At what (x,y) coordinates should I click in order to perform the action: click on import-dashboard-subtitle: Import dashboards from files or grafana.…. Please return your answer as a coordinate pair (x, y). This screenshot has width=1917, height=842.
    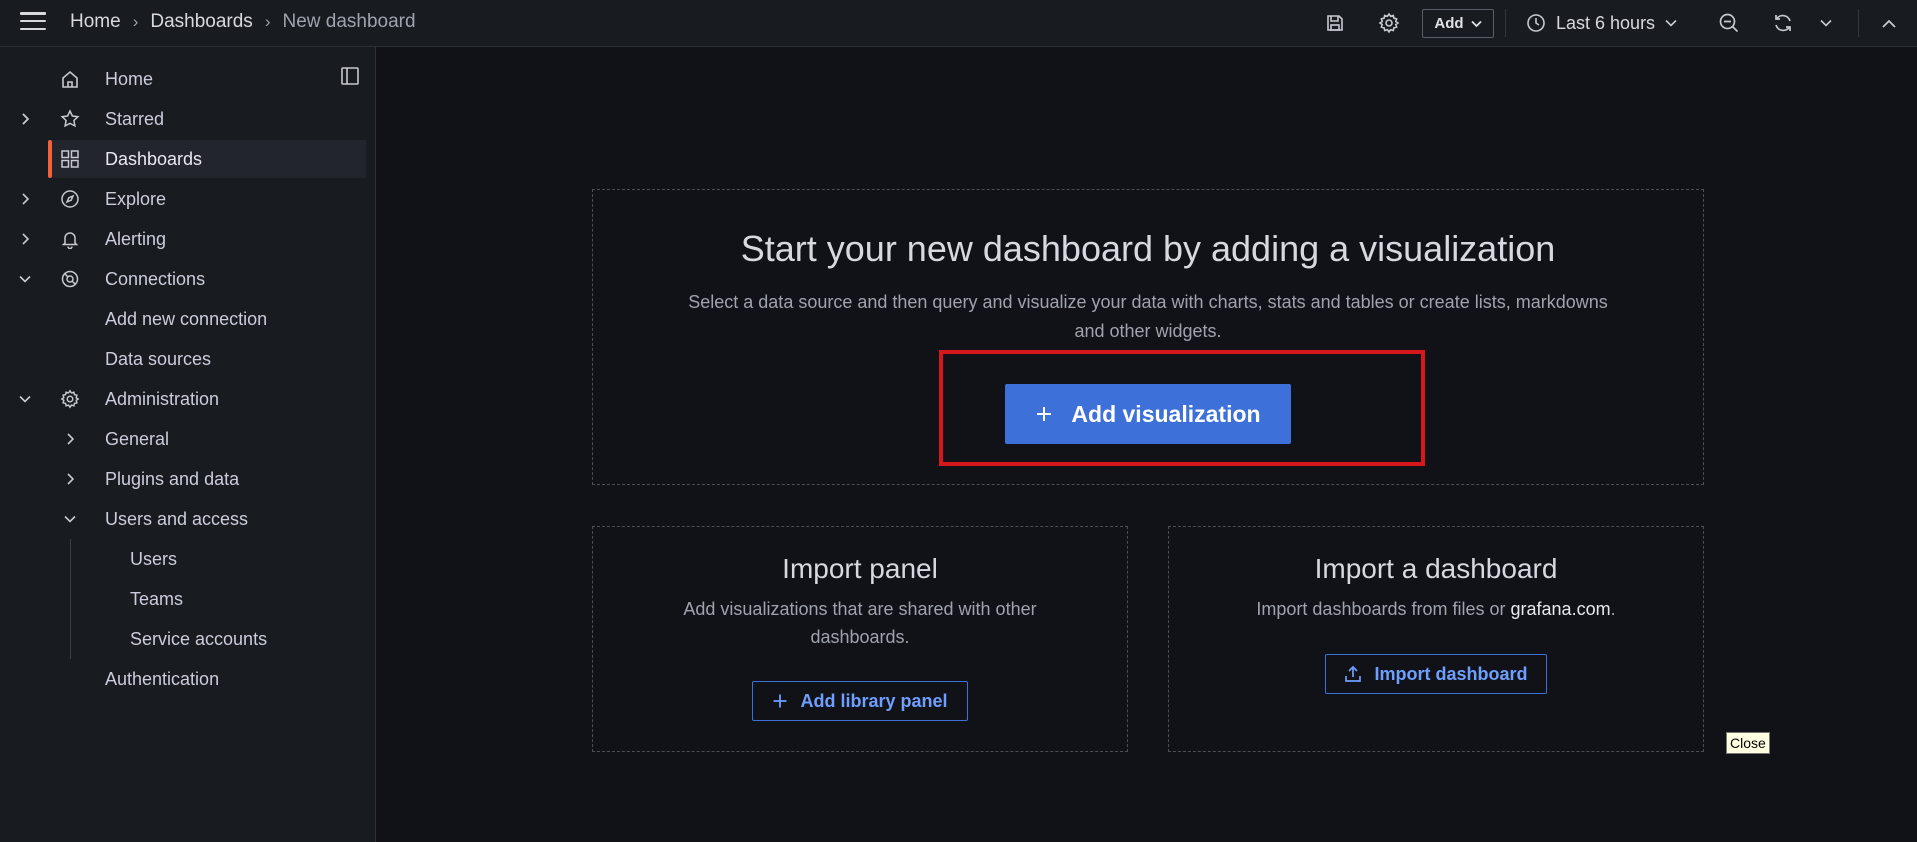
    Looking at the image, I should click on (1436, 609).